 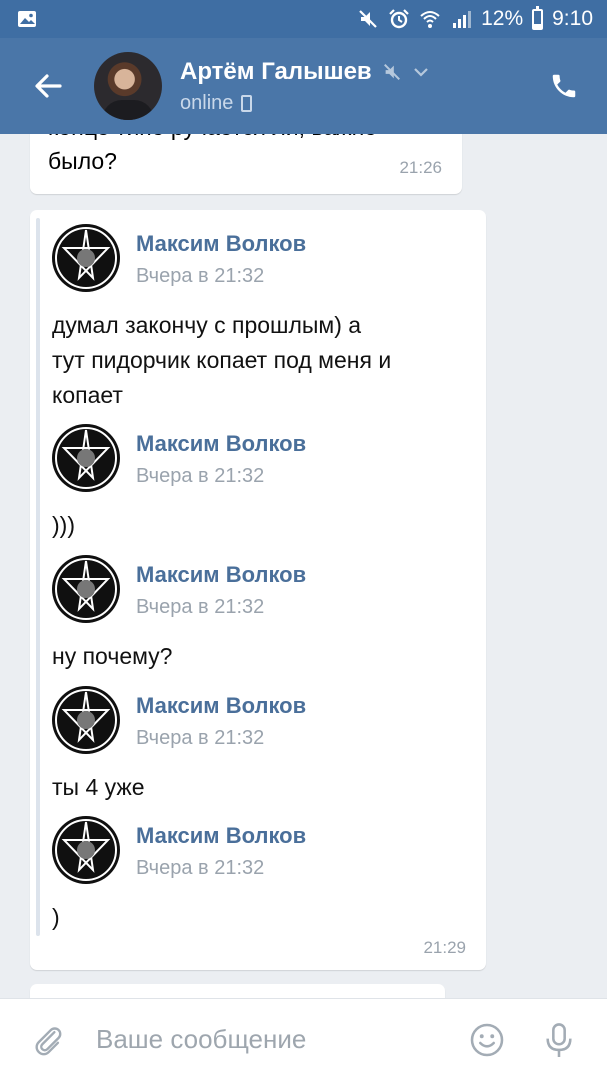 I want to click on message-bubble, so click(x=237, y=991).